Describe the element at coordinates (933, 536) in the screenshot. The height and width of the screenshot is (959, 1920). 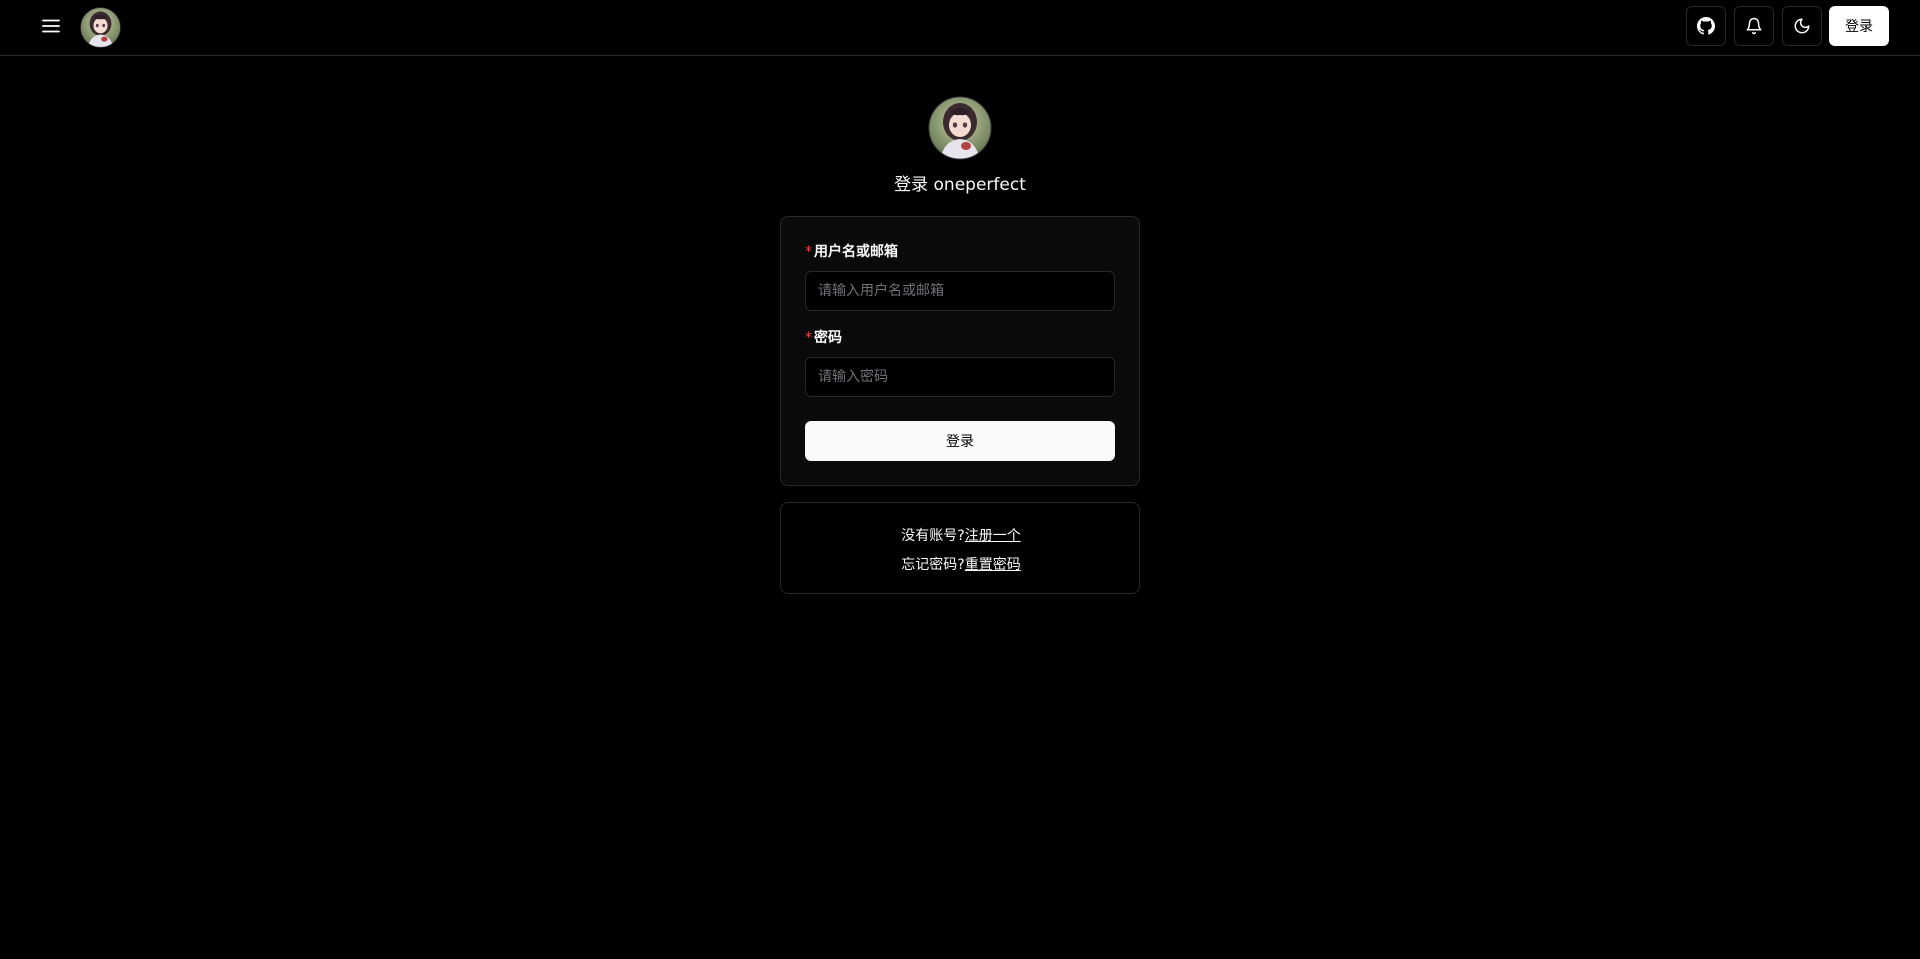
I see `no-account-text: 没有账号?` at that location.